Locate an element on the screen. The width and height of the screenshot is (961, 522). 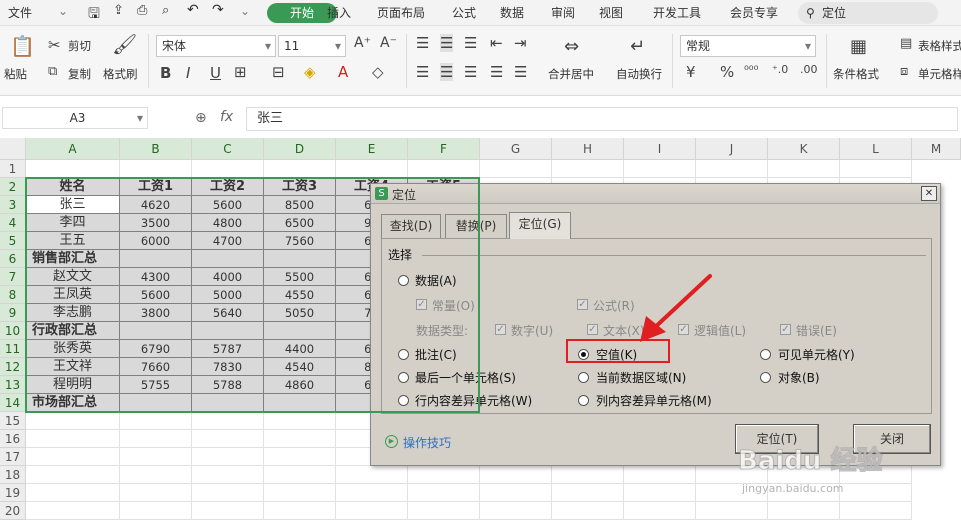
radio-object is located at coordinates (765, 377).